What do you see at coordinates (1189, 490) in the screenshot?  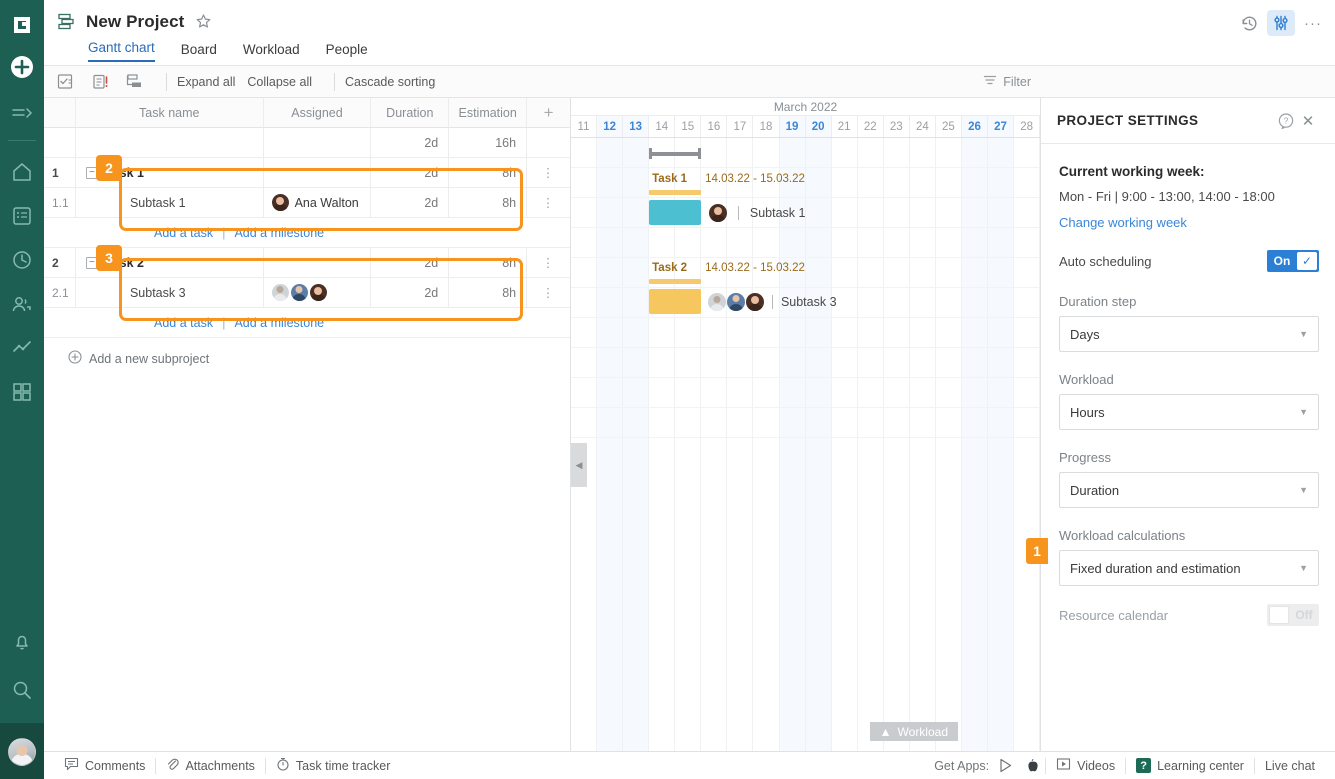 I see `progress-select: Duration ▼` at bounding box center [1189, 490].